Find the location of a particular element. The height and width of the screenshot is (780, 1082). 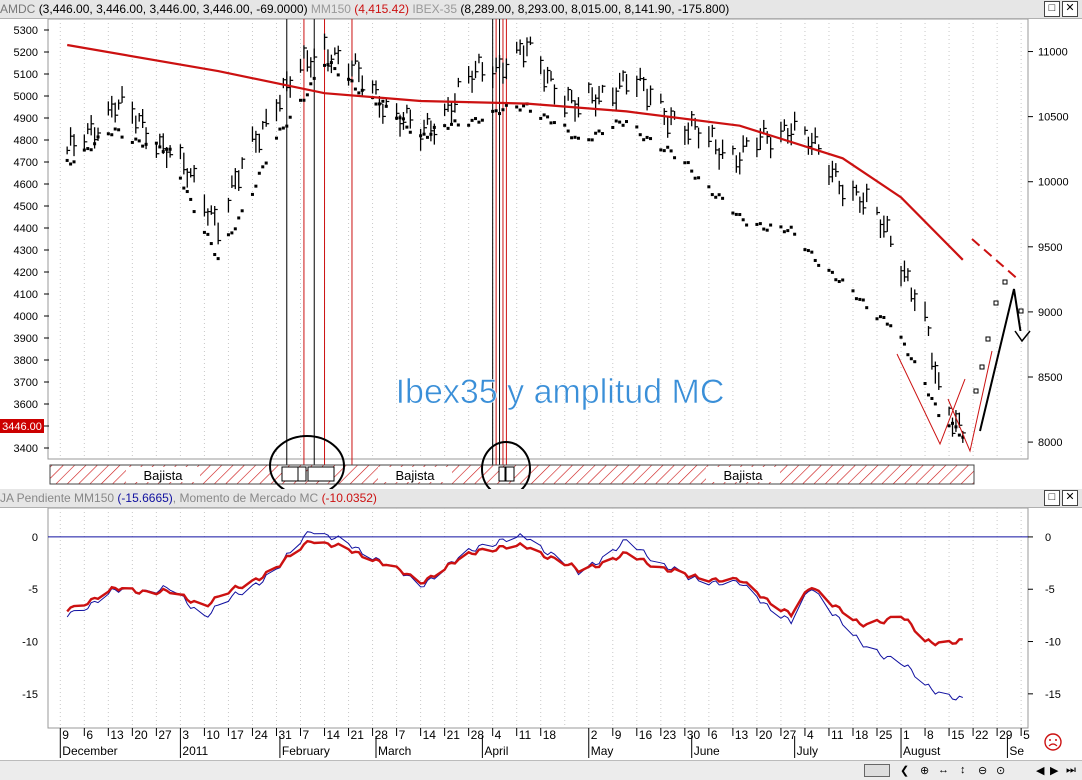

end-icon: ⏭ is located at coordinates (1071, 770).